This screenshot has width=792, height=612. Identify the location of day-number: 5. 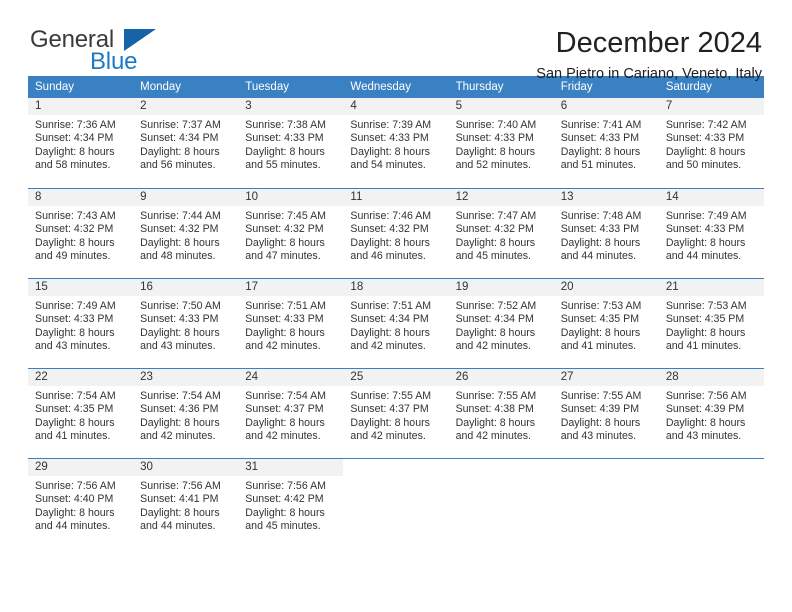
(458, 106).